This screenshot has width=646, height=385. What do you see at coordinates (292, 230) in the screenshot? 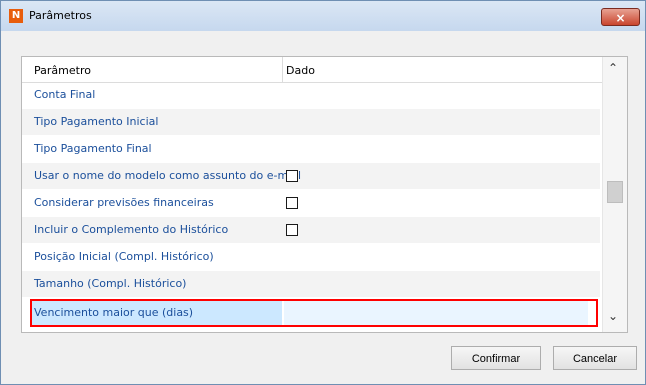
I see `history-complement-checkbox` at bounding box center [292, 230].